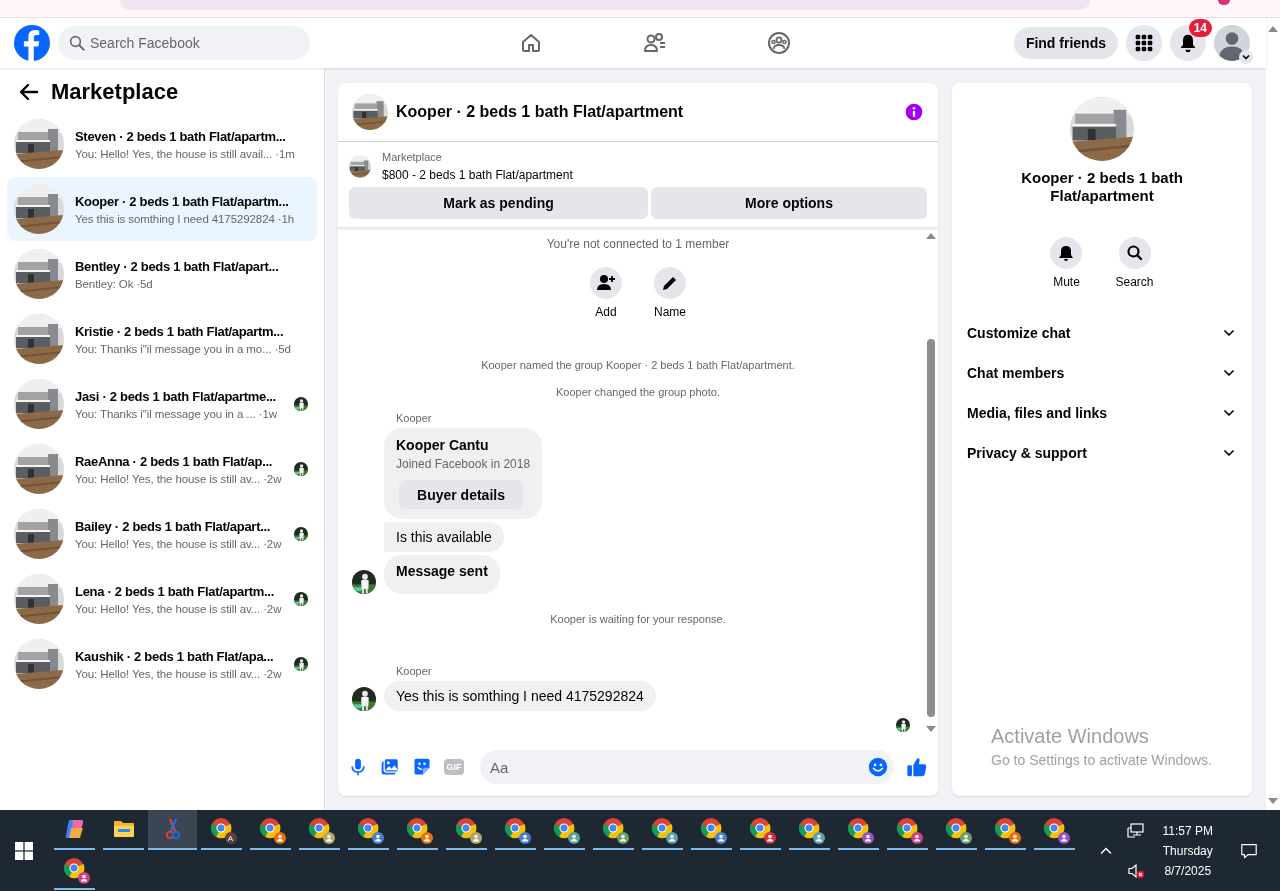  I want to click on notification-badge: 14, so click(1200, 28).